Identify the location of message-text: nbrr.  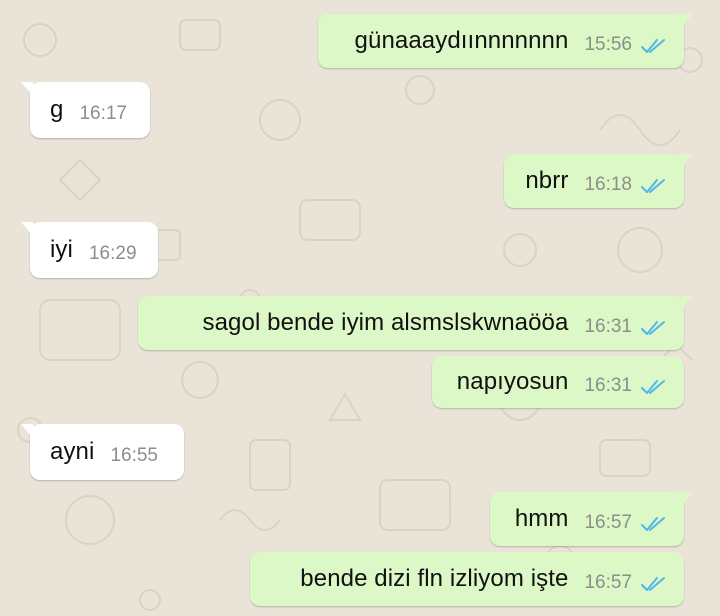
(547, 180).